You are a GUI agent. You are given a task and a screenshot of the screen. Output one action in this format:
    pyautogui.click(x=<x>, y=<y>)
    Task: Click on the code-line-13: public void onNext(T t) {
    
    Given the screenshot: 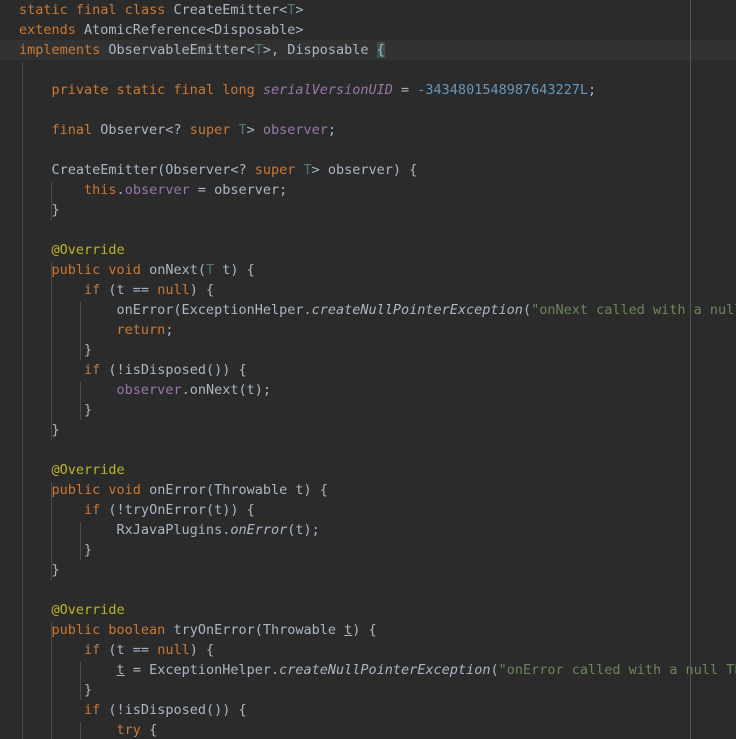 What is the action you would take?
    pyautogui.click(x=368, y=270)
    